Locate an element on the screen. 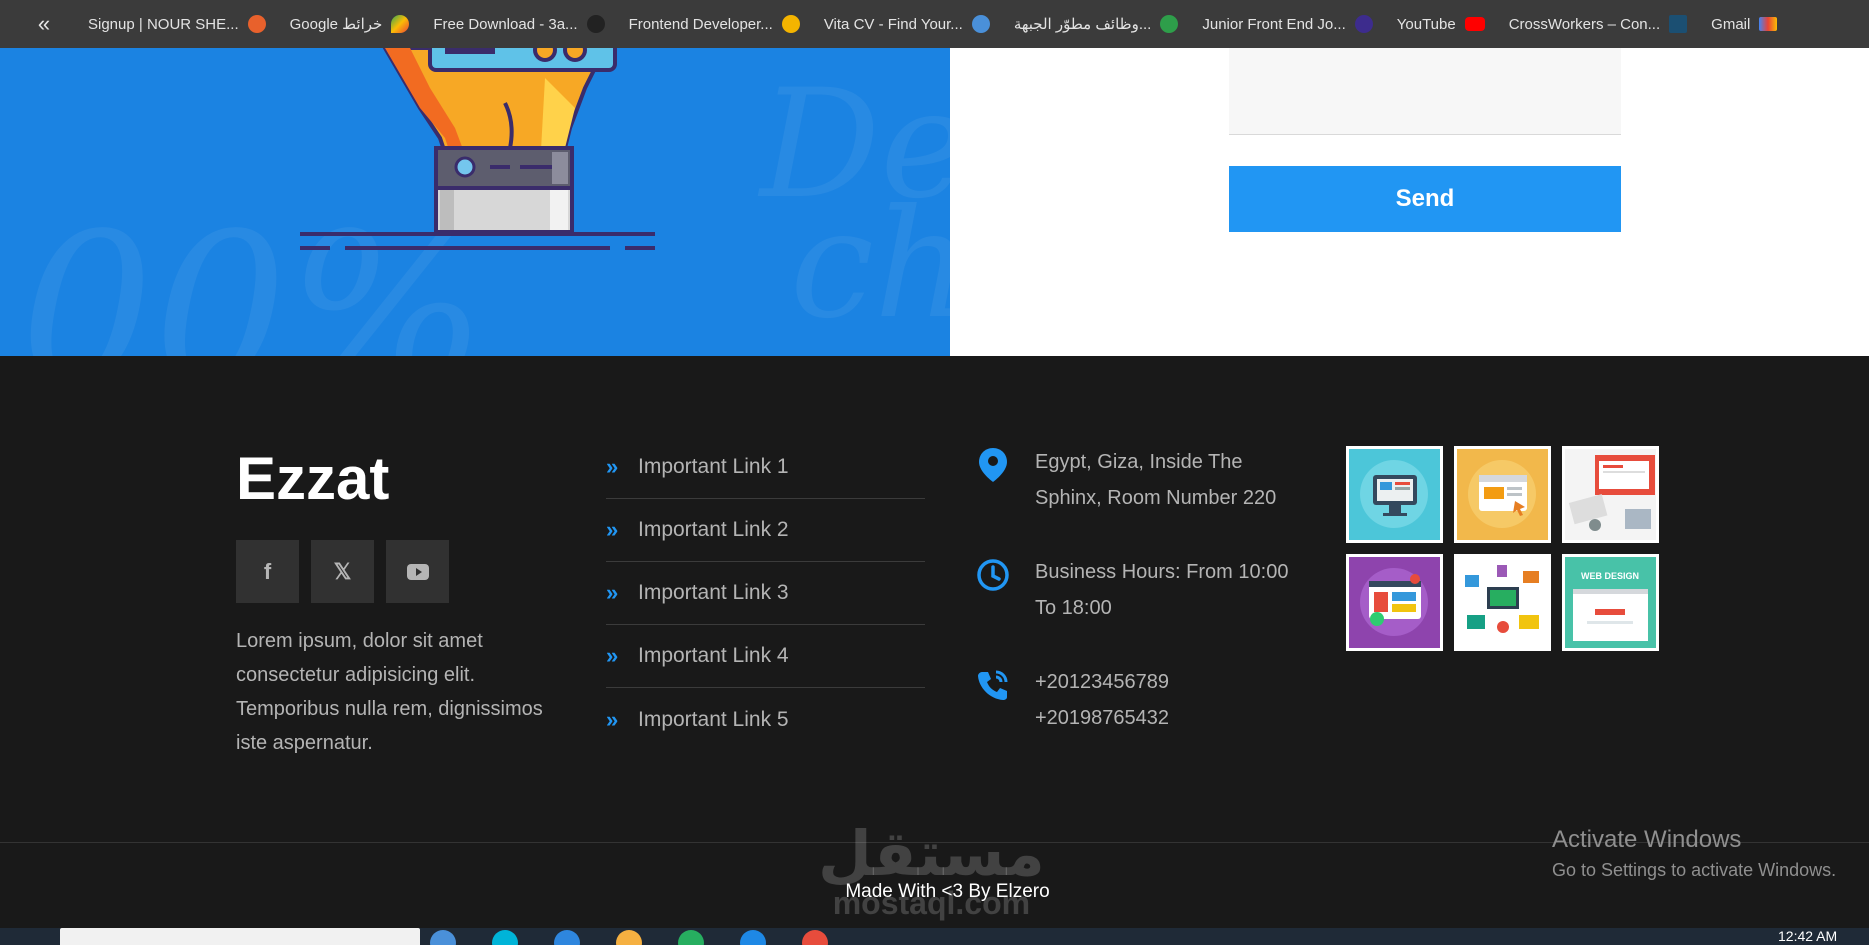  location-pin-icon is located at coordinates (993, 480).